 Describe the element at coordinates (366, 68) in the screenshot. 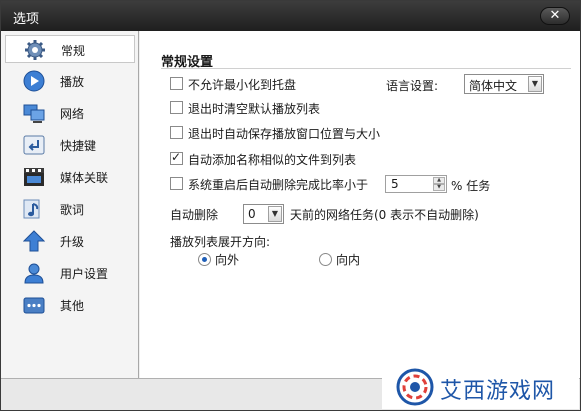

I see `section-divider` at that location.